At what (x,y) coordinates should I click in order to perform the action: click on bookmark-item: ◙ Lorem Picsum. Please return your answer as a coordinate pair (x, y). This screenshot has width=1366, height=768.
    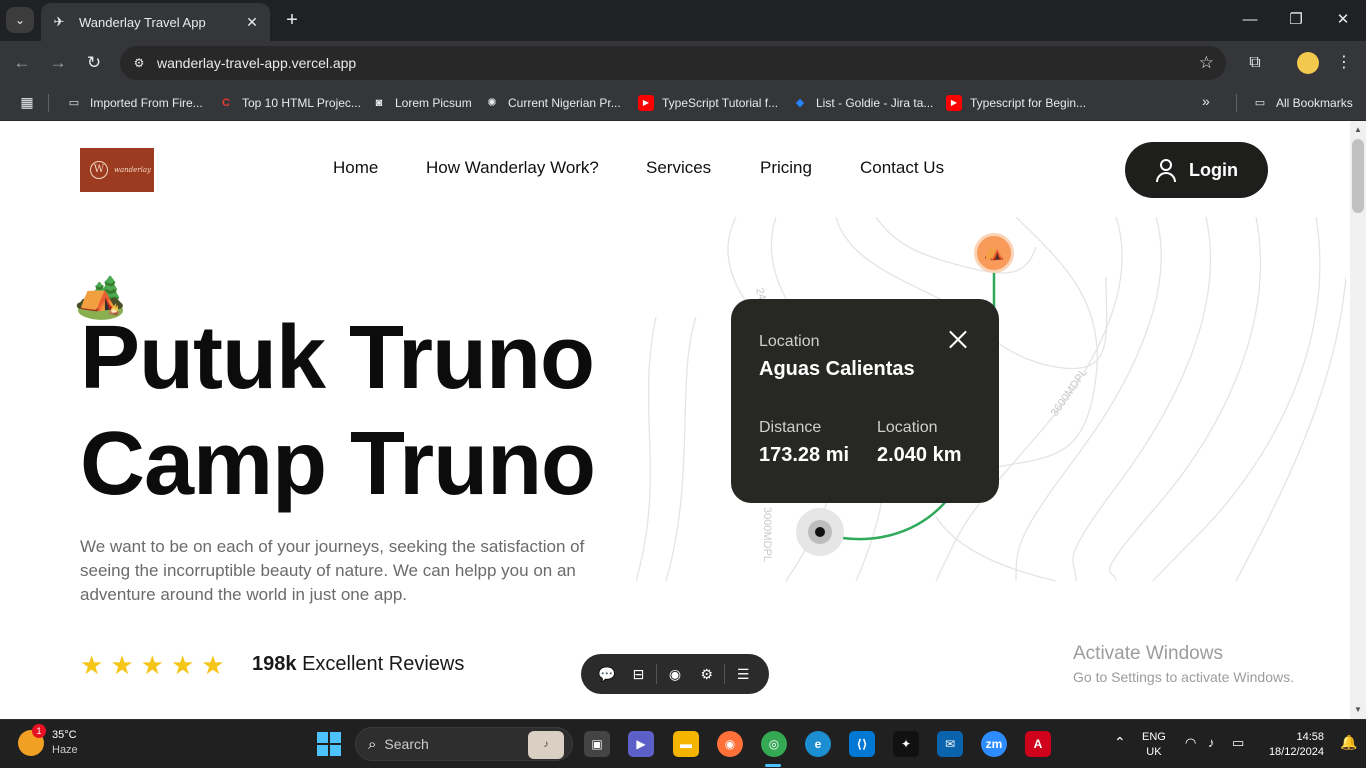
    Looking at the image, I should click on (421, 103).